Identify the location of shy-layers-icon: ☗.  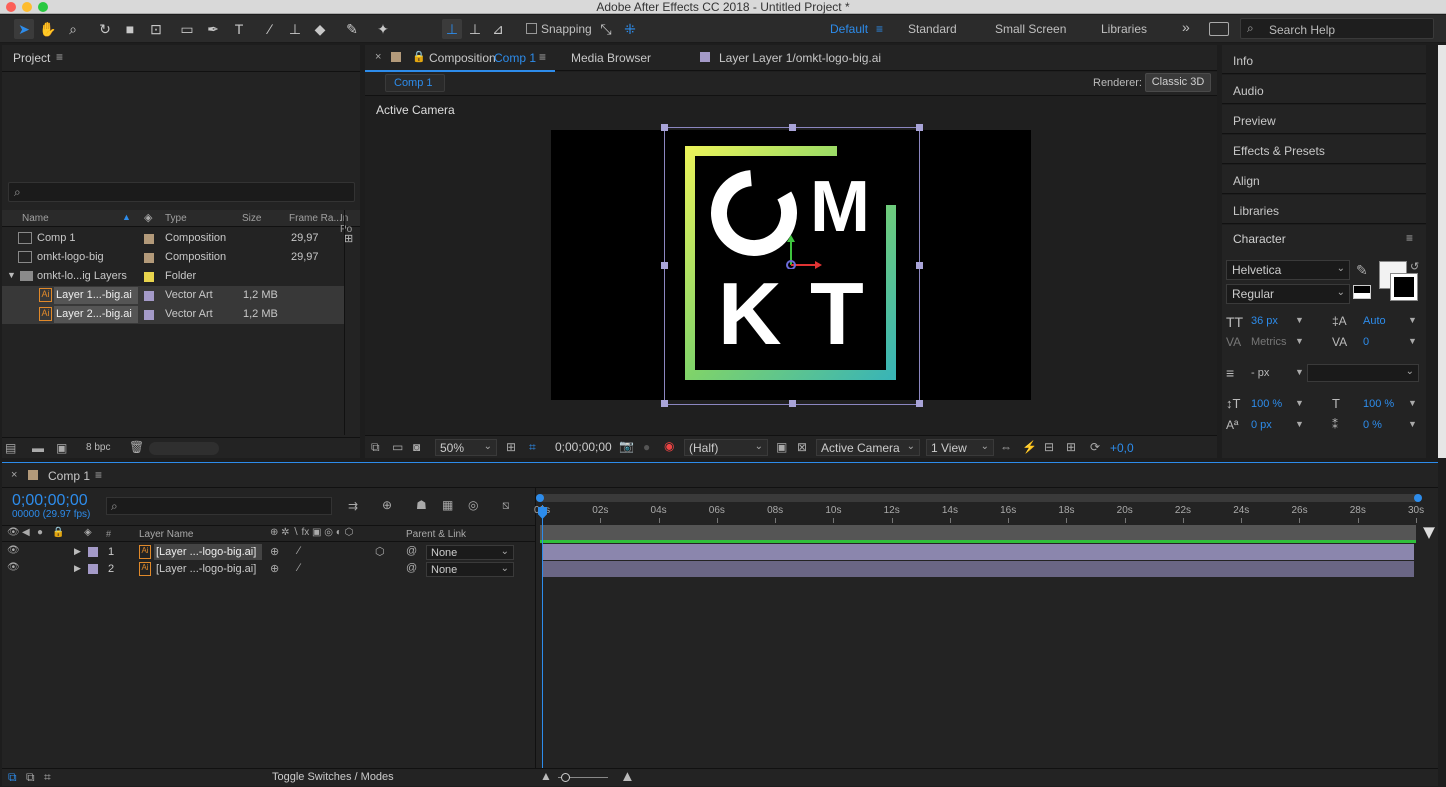
(421, 505).